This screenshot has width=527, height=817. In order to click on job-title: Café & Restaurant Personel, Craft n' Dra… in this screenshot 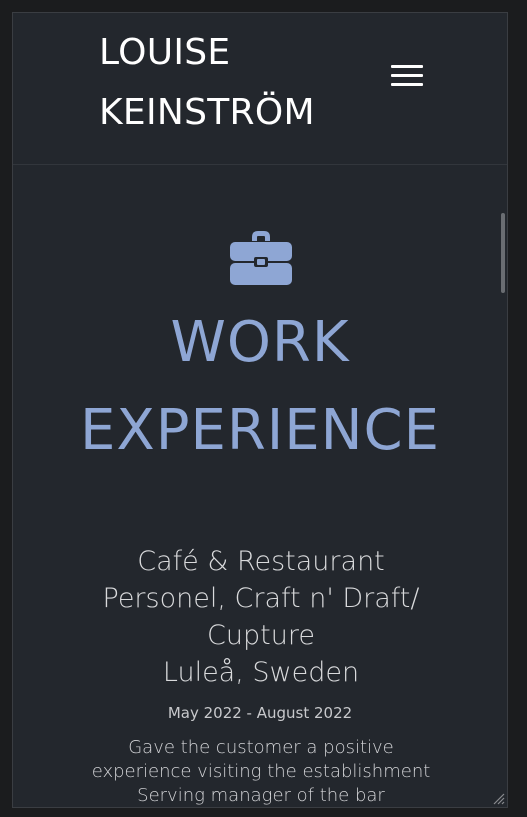, I will do `click(261, 617)`.